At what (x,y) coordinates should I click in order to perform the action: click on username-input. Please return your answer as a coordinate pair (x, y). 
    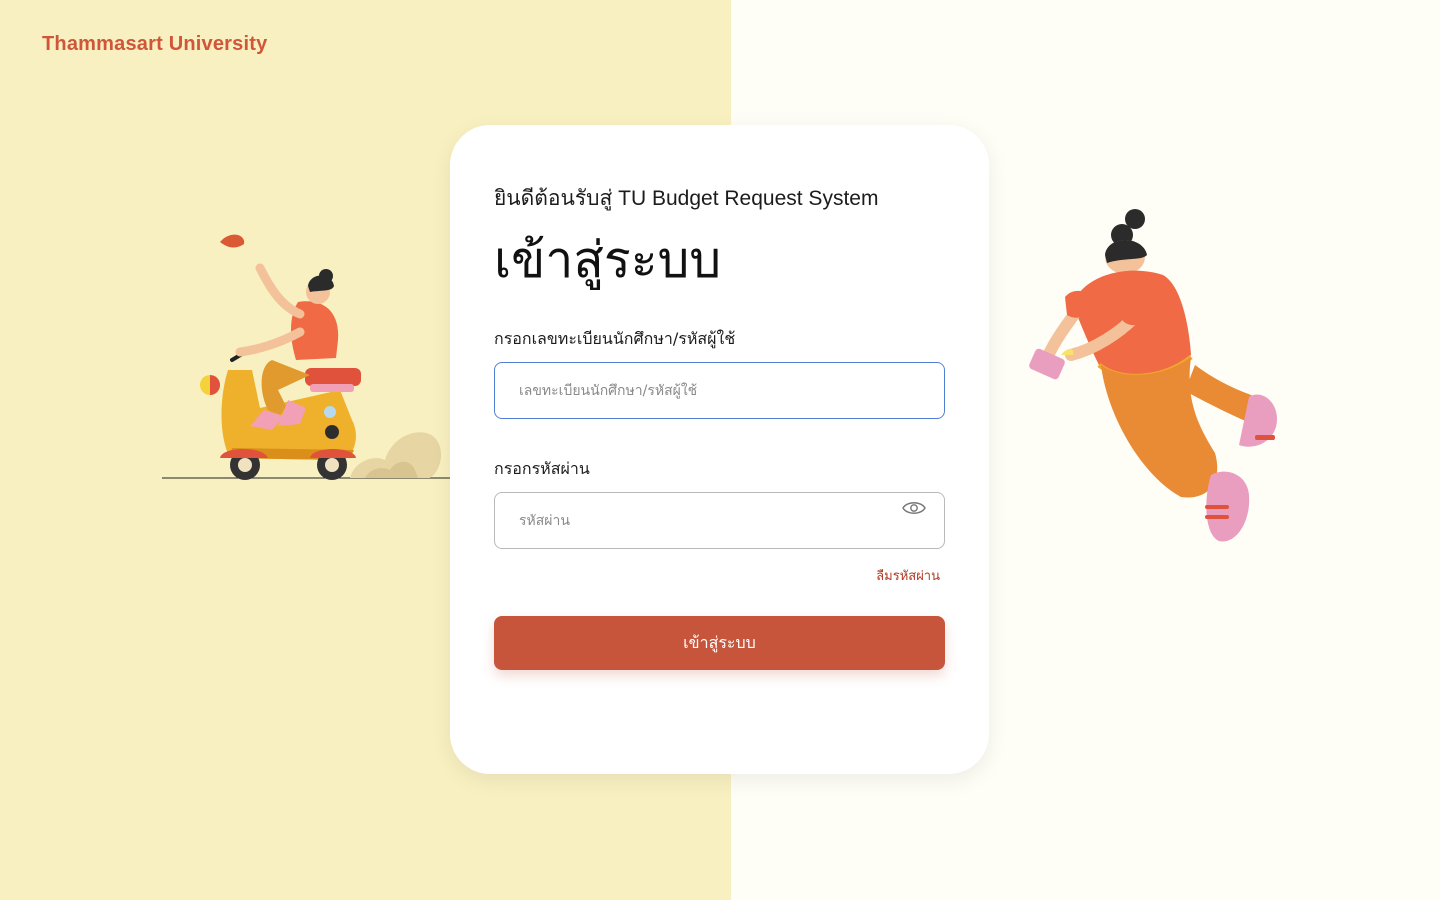
    Looking at the image, I should click on (719, 390).